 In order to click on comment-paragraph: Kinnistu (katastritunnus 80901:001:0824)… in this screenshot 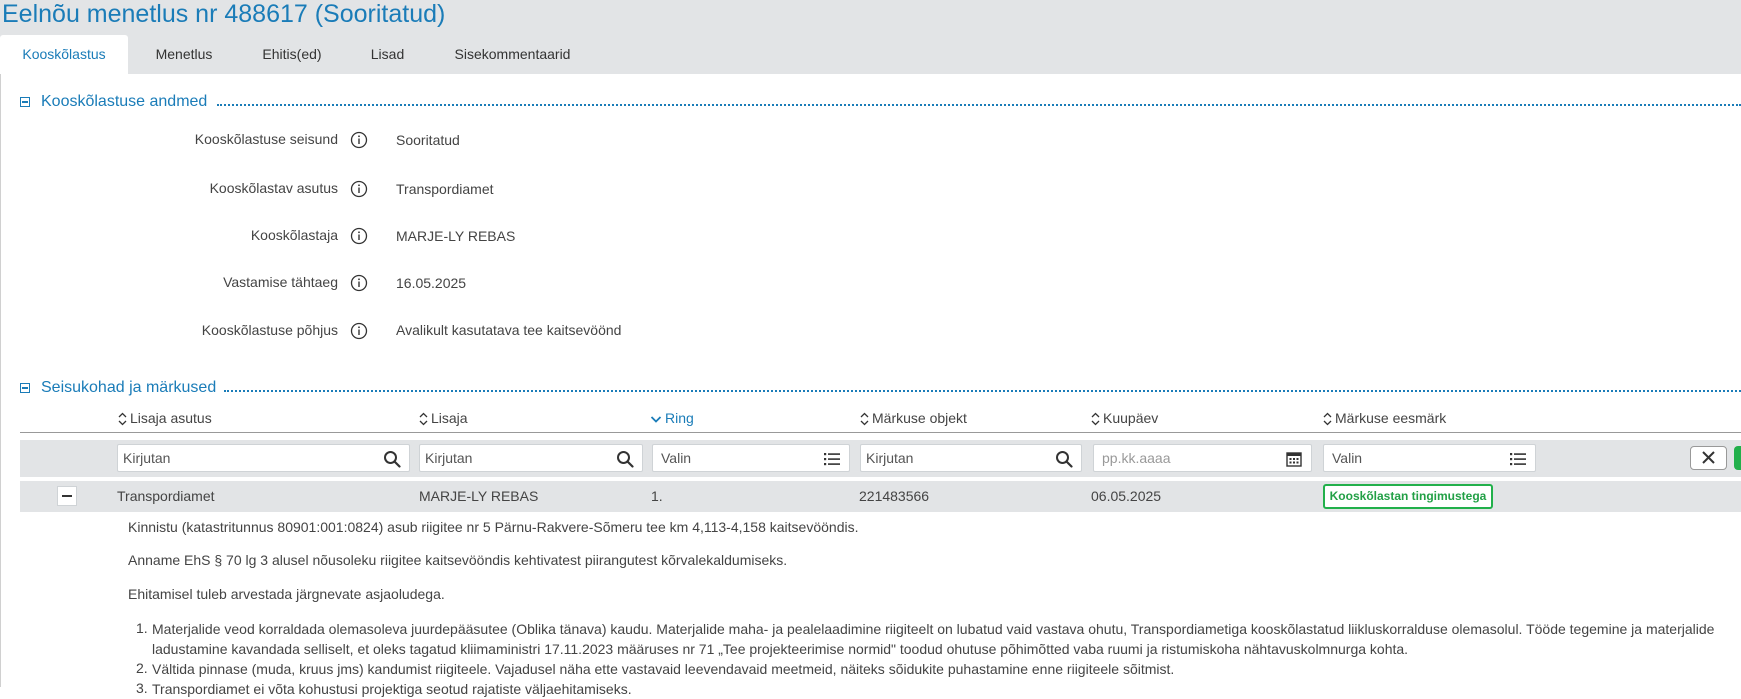, I will do `click(493, 527)`.